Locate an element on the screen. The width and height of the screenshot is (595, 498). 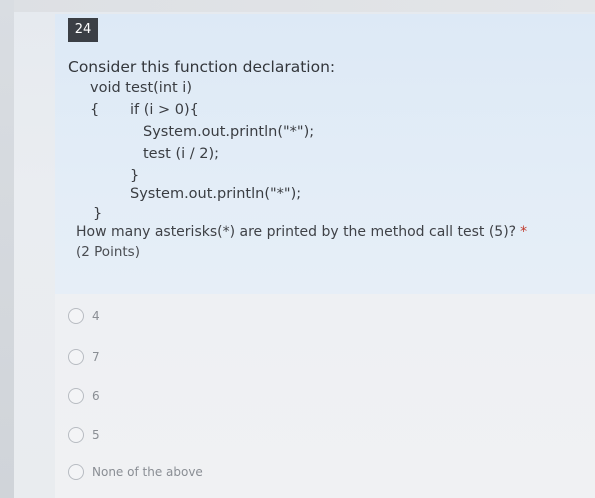
option-3: 6 is located at coordinates (84, 396).